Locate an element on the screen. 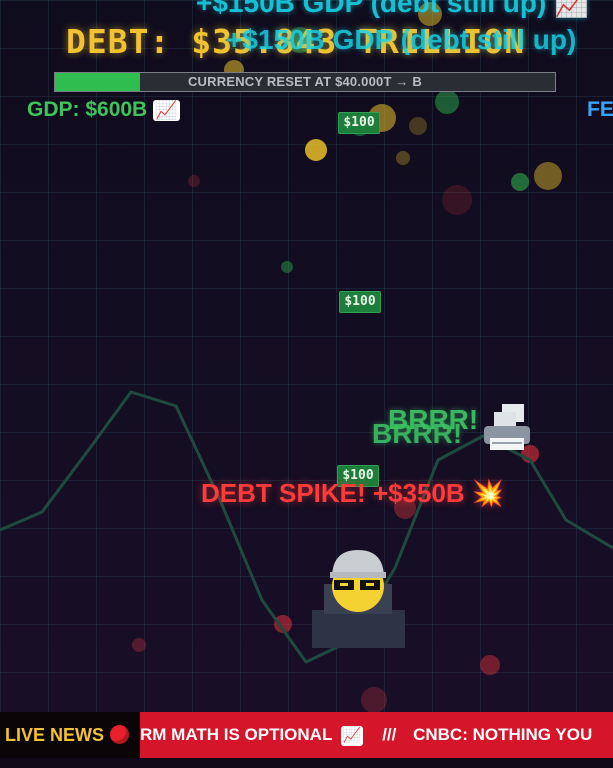 This screenshot has width=613, height=768. gdp-label: GDP: $600B is located at coordinates (87, 109).